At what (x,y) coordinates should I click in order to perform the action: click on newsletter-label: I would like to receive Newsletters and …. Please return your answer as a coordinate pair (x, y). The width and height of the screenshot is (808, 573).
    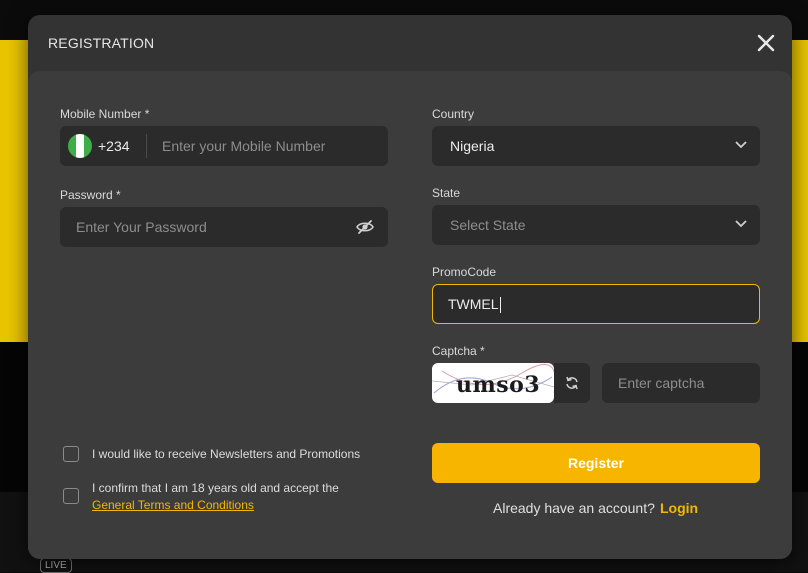
    Looking at the image, I should click on (226, 454).